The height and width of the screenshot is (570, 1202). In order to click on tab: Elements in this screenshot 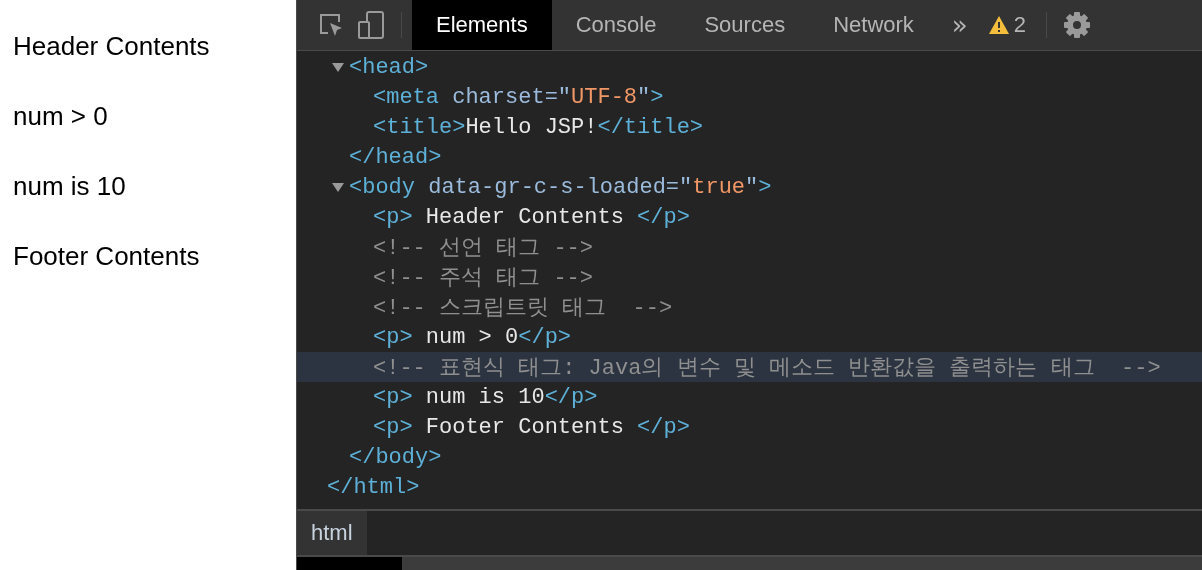, I will do `click(482, 25)`.